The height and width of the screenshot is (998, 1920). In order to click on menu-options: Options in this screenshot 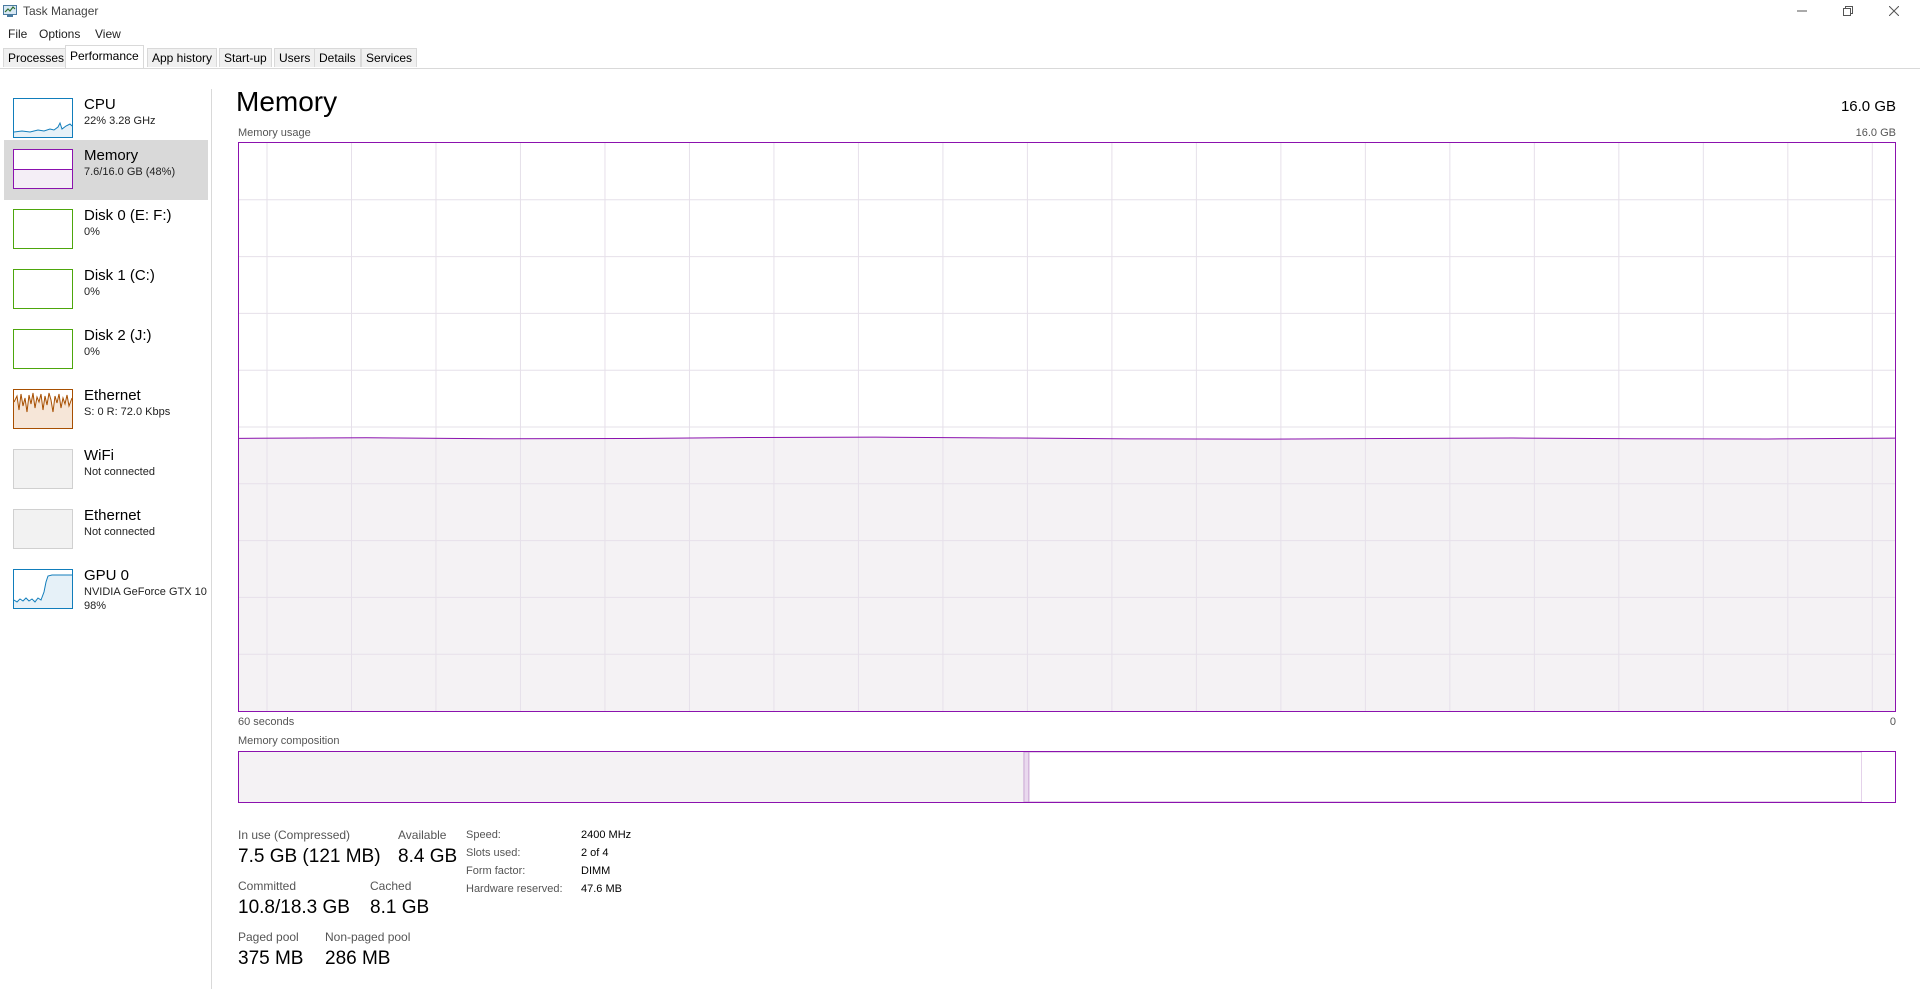, I will do `click(59, 34)`.